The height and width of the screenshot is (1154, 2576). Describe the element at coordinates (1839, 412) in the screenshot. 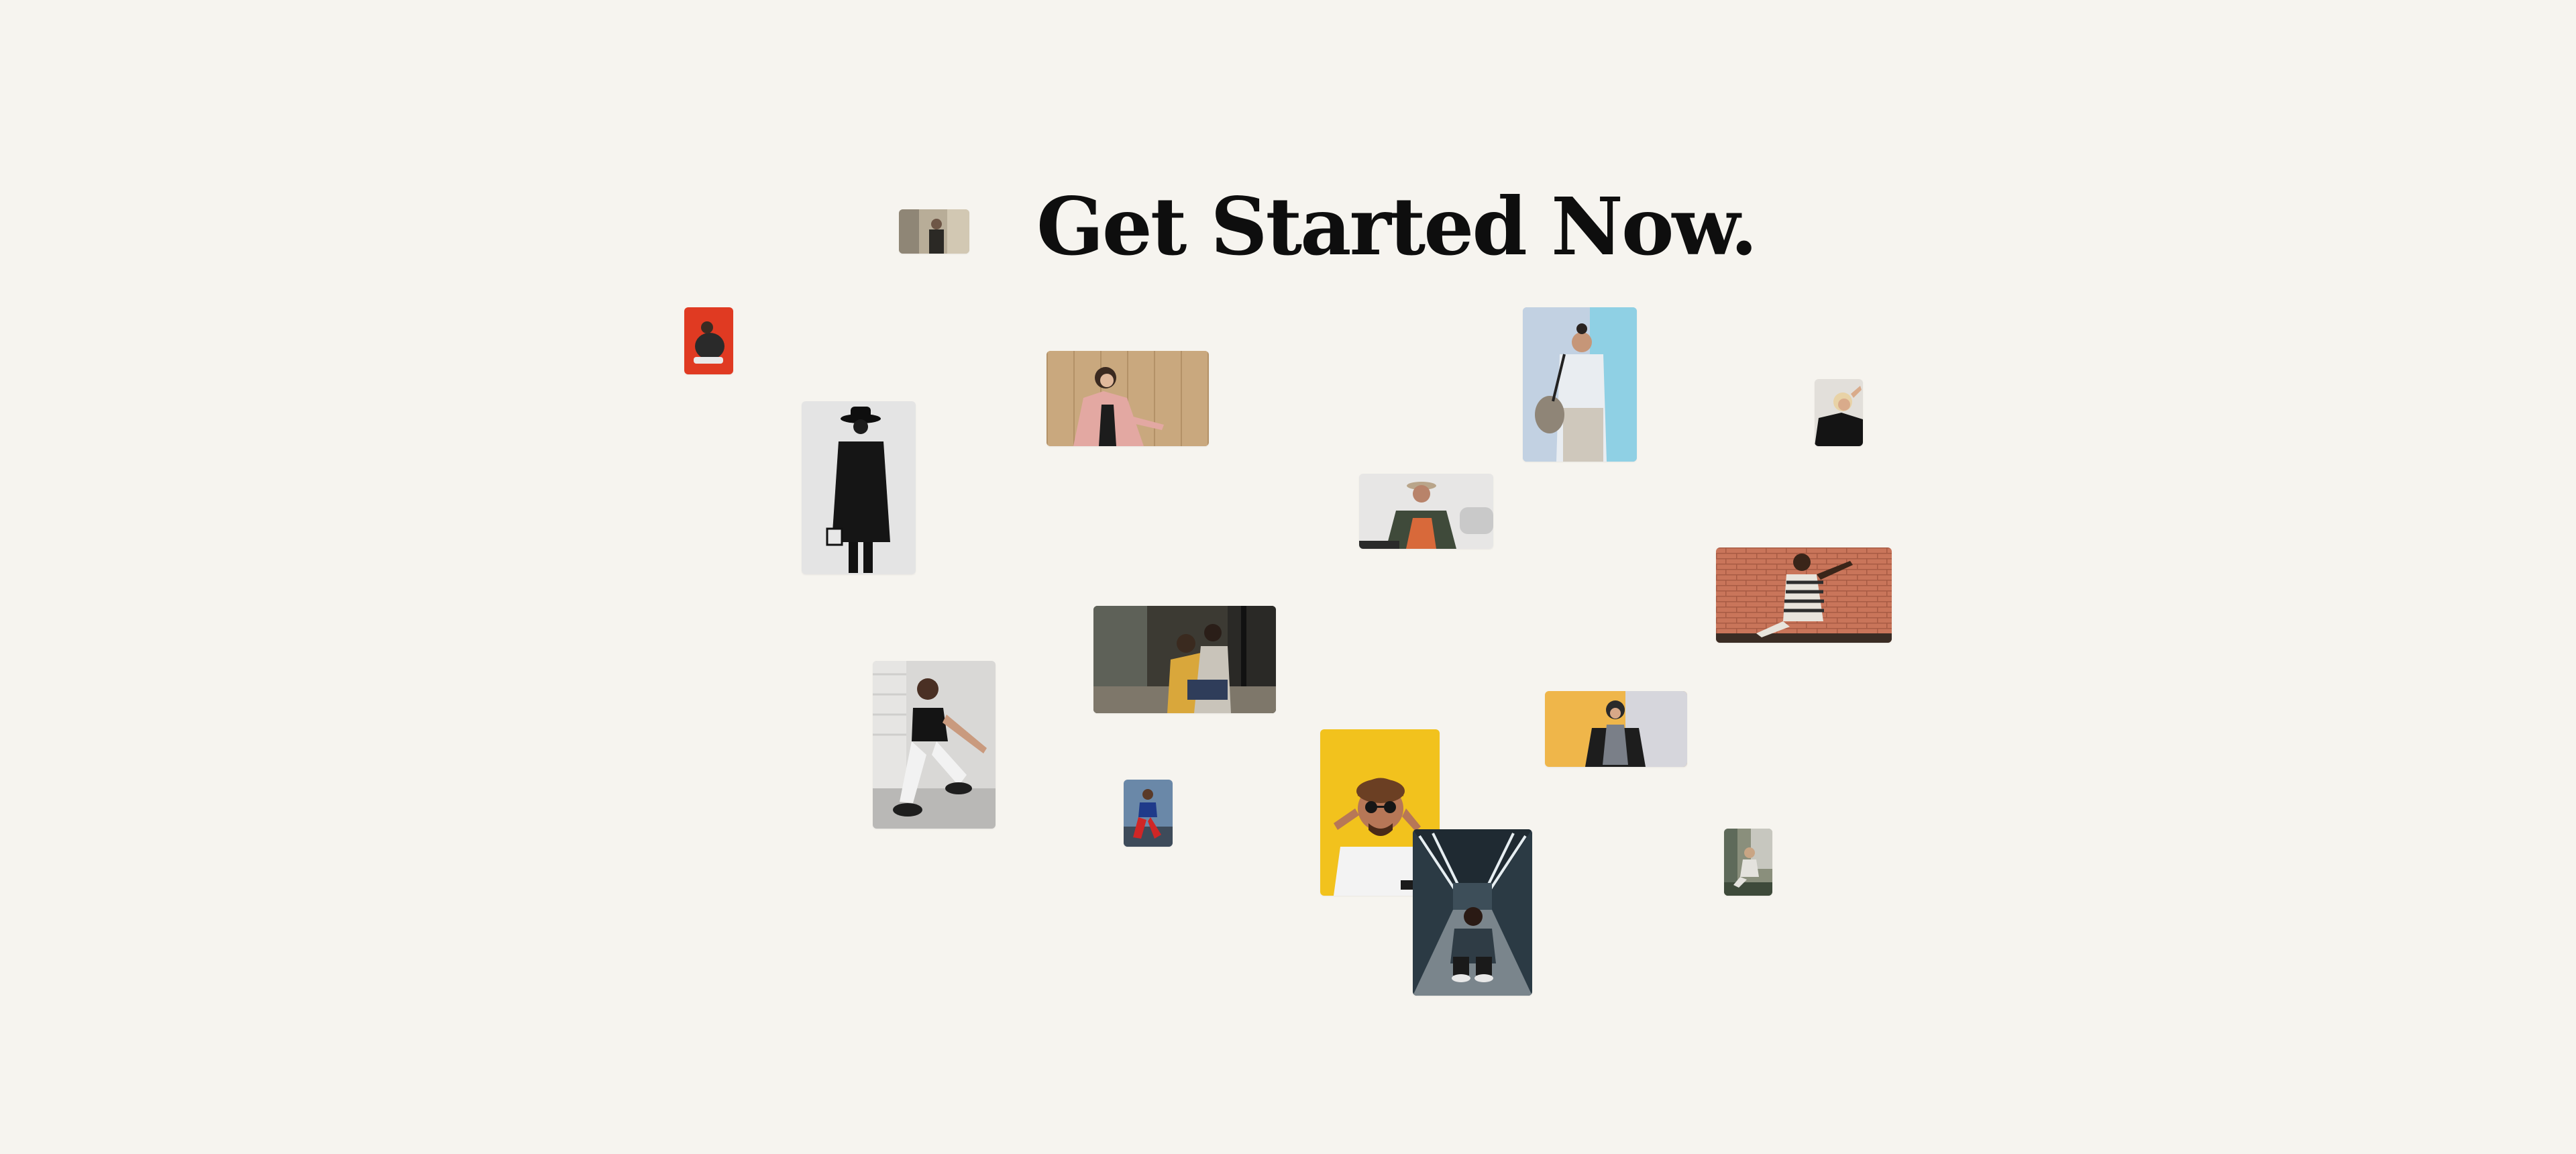

I see `photo-woman-blonde-dark` at that location.